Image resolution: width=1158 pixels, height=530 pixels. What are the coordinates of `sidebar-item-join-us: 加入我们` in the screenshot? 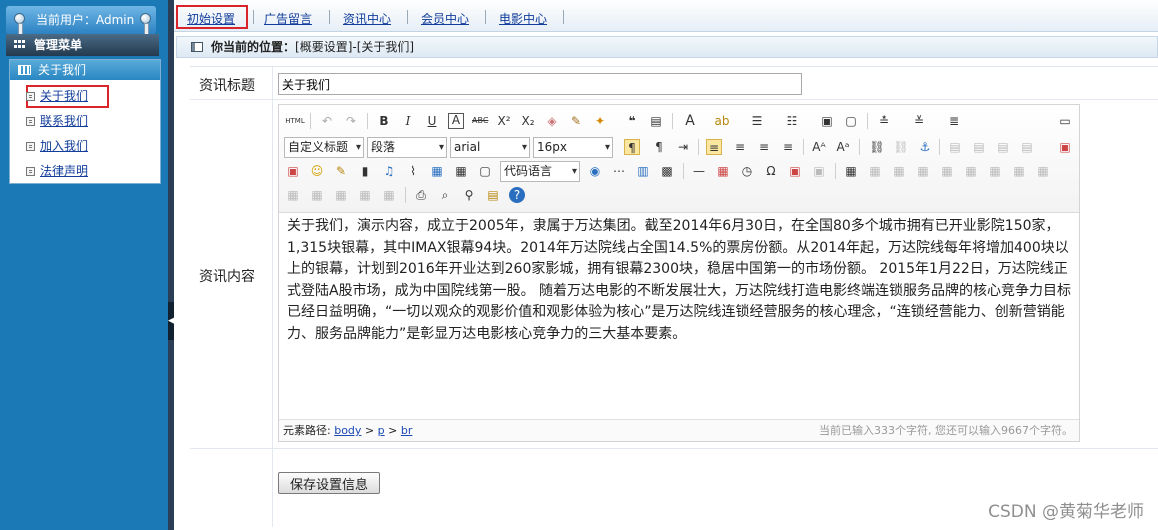 It's located at (85, 146).